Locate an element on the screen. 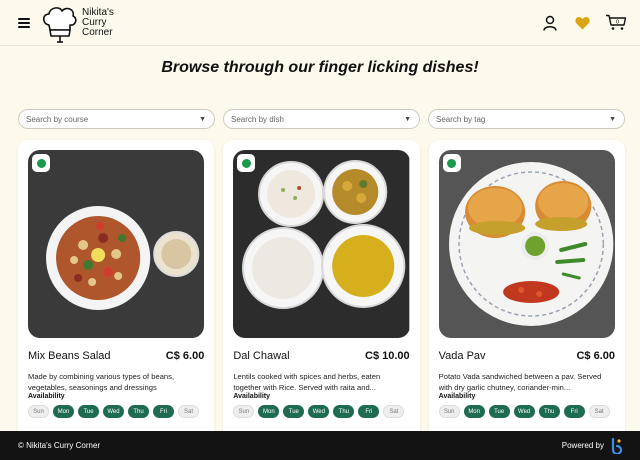 The width and height of the screenshot is (640, 460). dish-price: C$ 10.00 is located at coordinates (387, 356).